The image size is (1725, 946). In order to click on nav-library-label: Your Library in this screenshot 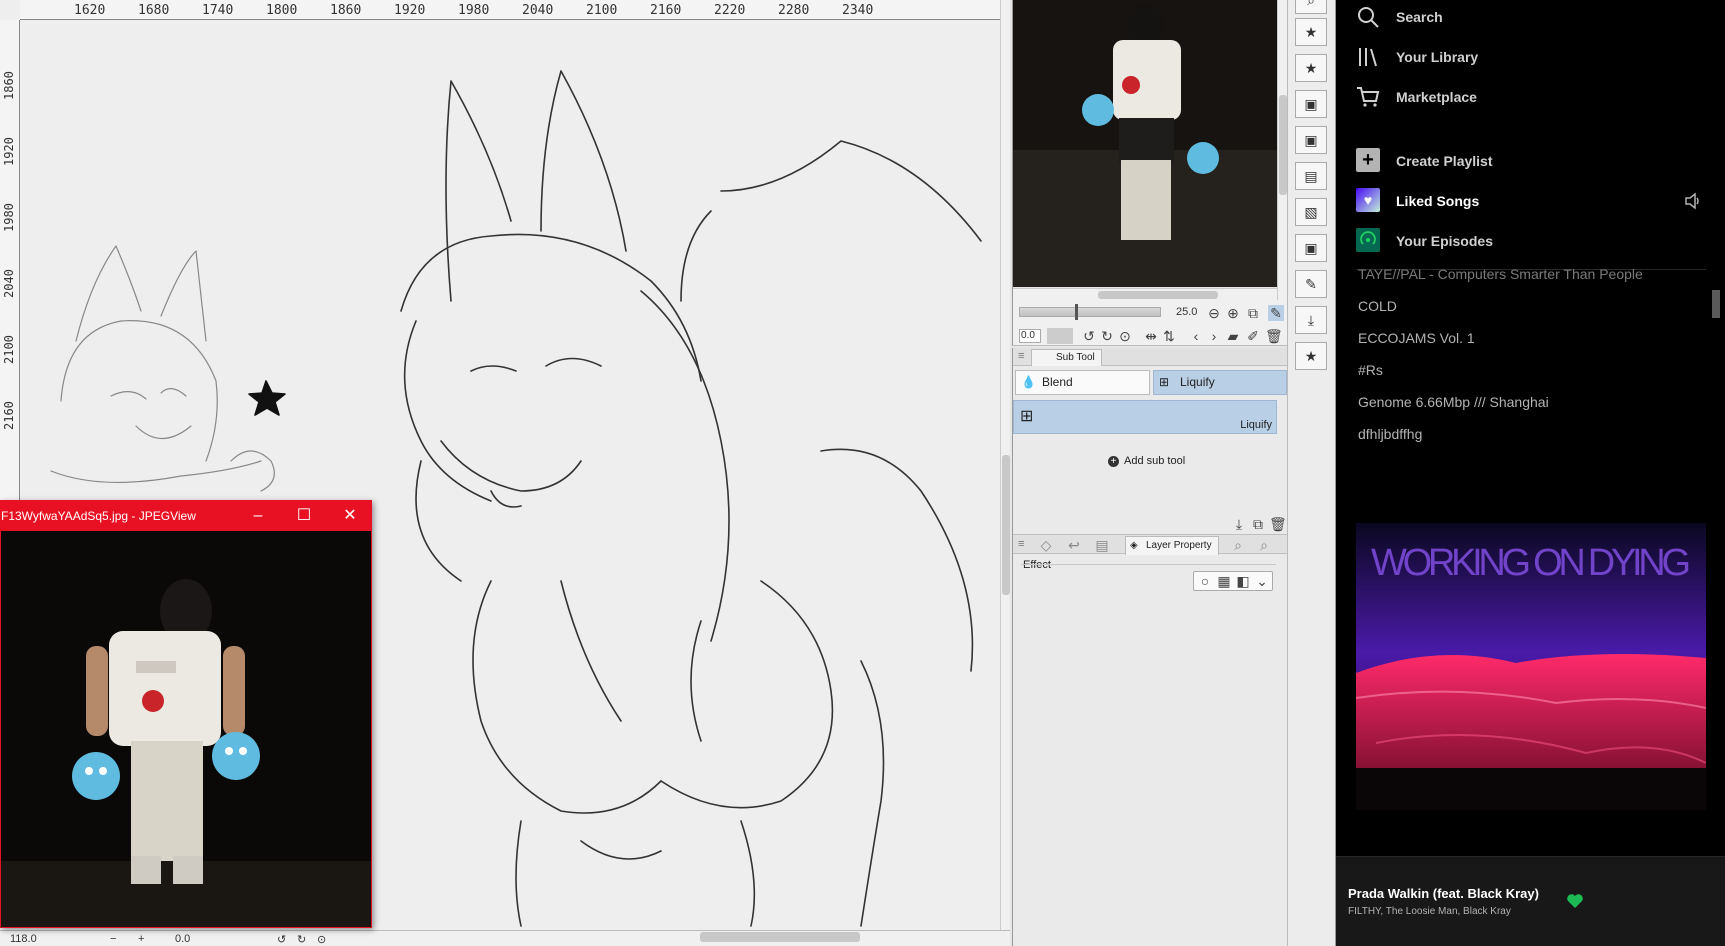, I will do `click(1437, 57)`.